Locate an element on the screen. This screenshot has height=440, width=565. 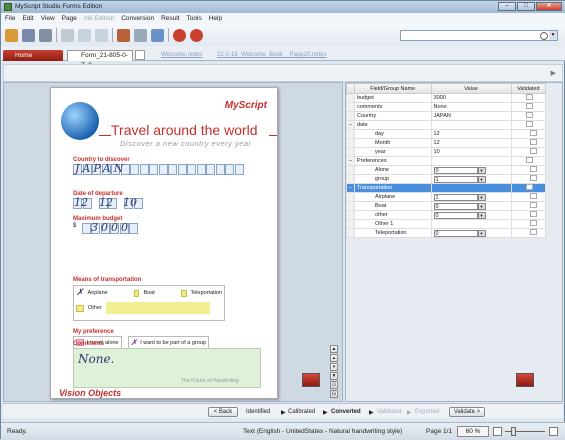
zoom-slider-handle is located at coordinates (513, 431).